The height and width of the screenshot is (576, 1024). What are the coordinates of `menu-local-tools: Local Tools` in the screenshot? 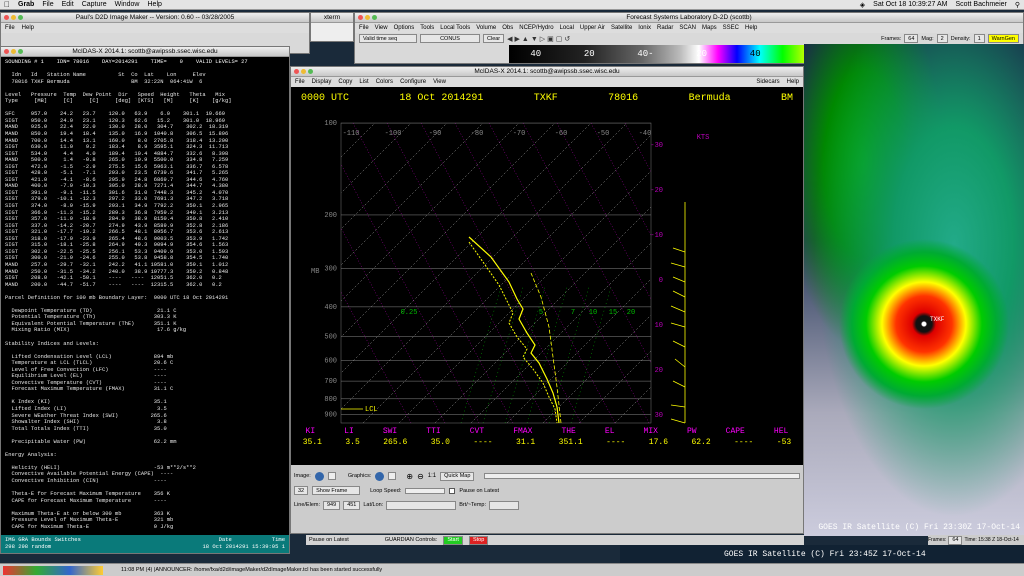 It's located at (455, 28).